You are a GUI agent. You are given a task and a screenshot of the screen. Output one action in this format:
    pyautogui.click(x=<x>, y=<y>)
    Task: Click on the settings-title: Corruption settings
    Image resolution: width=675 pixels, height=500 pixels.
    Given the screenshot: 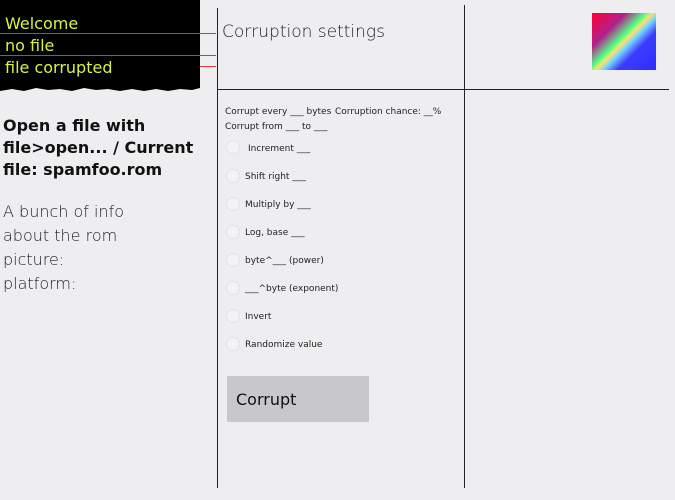 What is the action you would take?
    pyautogui.click(x=303, y=32)
    